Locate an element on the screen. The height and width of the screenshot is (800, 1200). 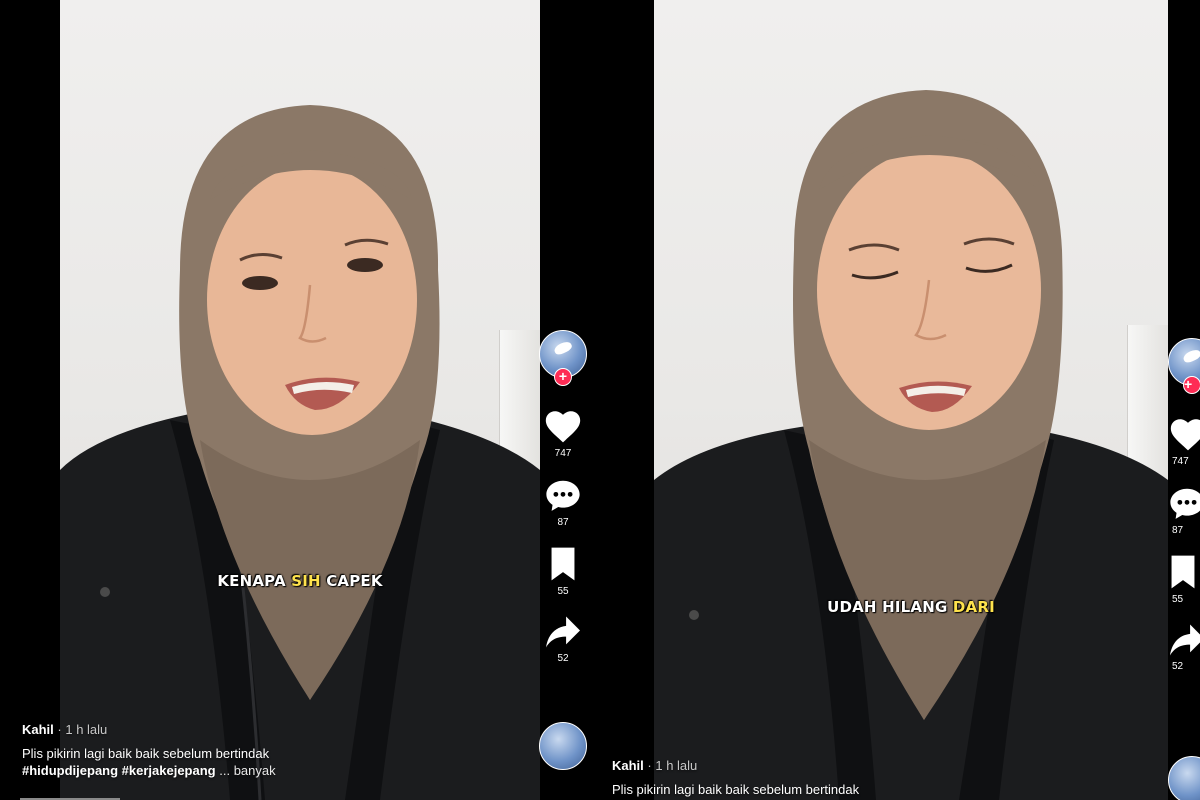
video-caption-1: KENAPA SIH CAPEK is located at coordinates (300, 581).